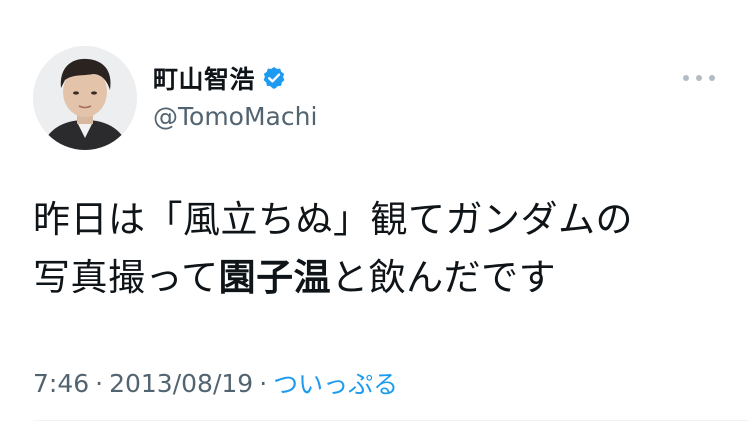  Describe the element at coordinates (61, 383) in the screenshot. I see `tweet-time: 7:46` at that location.